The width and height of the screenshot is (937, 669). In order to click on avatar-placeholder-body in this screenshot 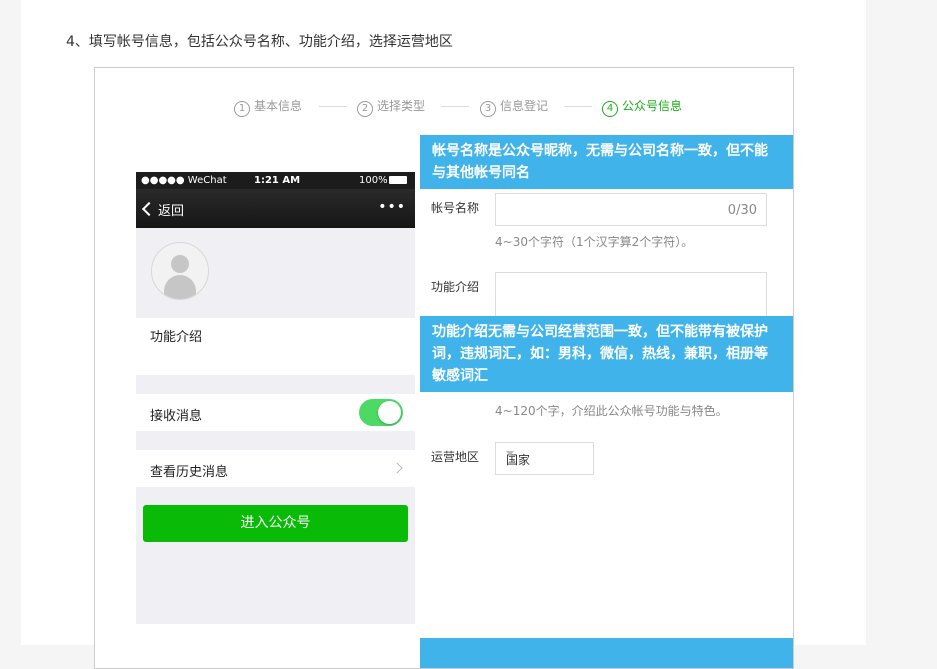, I will do `click(180, 287)`.